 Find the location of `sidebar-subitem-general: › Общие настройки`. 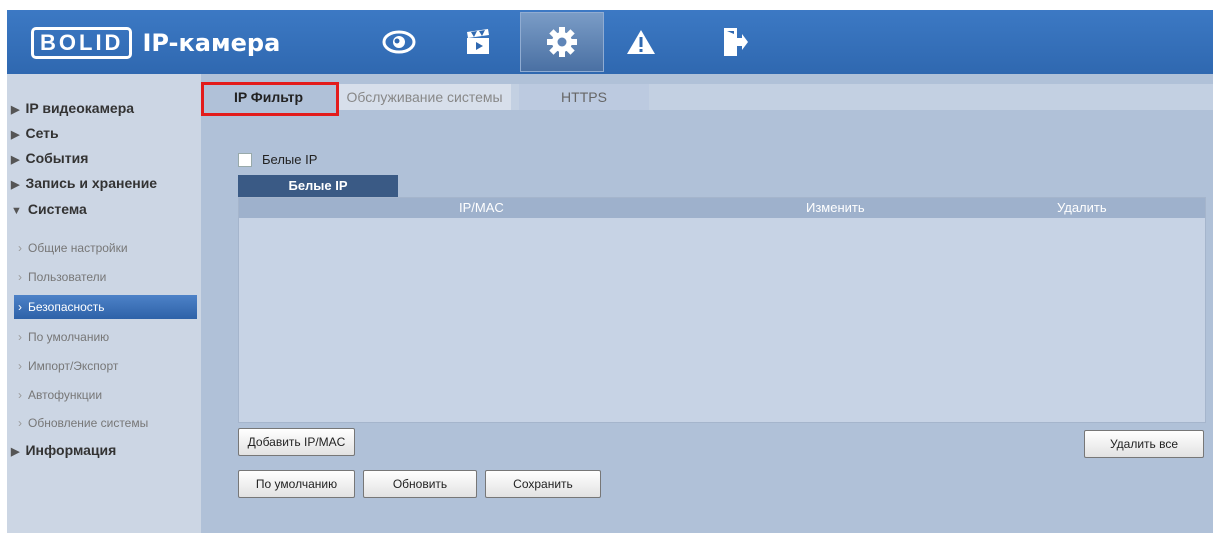

sidebar-subitem-general: › Общие настройки is located at coordinates (107, 248).